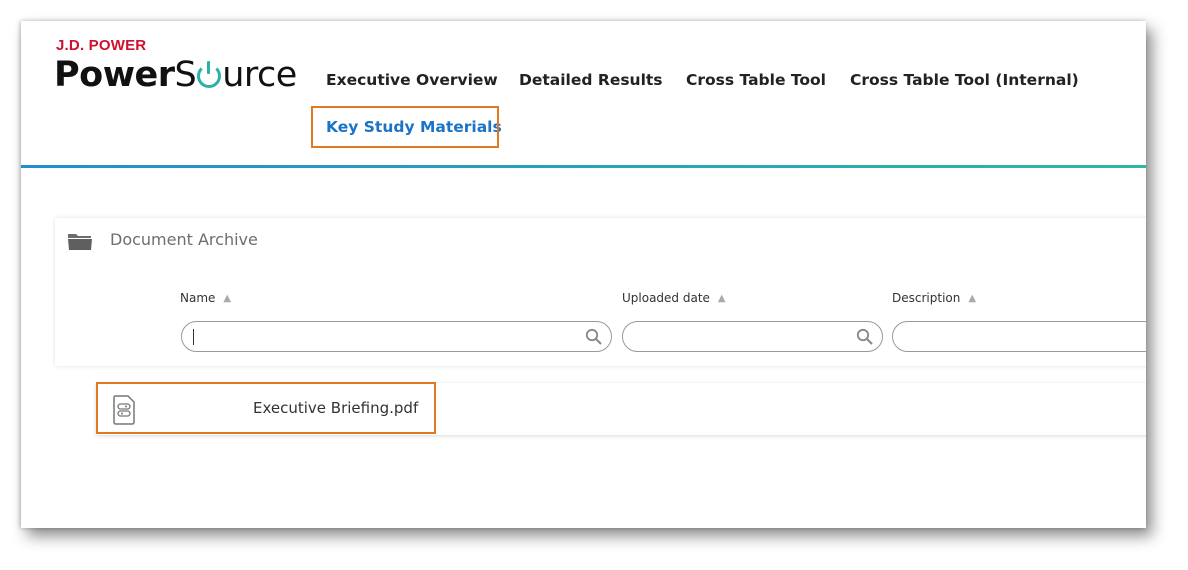  What do you see at coordinates (666, 298) in the screenshot?
I see `column-uploaded-date-label: Uploaded date` at bounding box center [666, 298].